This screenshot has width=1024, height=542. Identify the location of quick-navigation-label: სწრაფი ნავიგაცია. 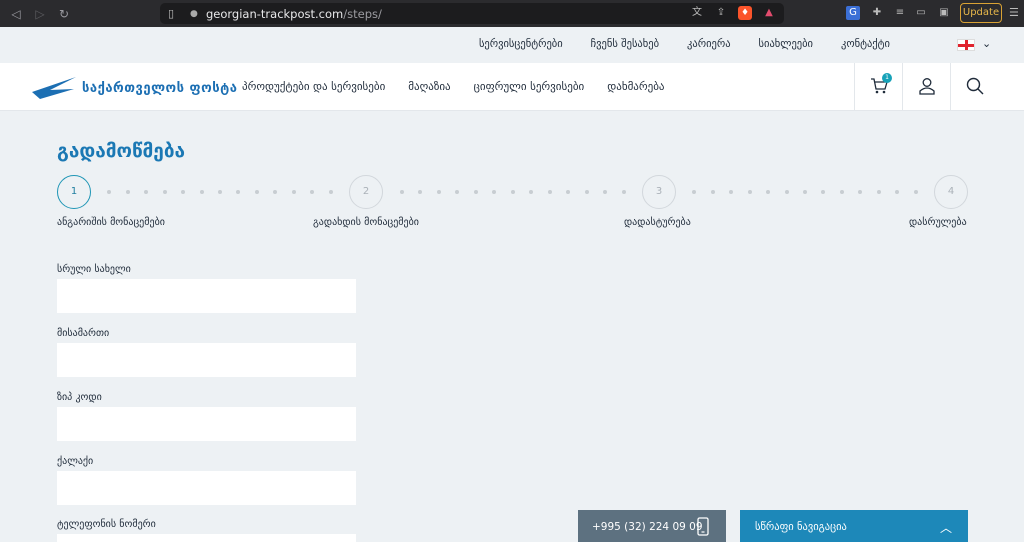
(801, 527).